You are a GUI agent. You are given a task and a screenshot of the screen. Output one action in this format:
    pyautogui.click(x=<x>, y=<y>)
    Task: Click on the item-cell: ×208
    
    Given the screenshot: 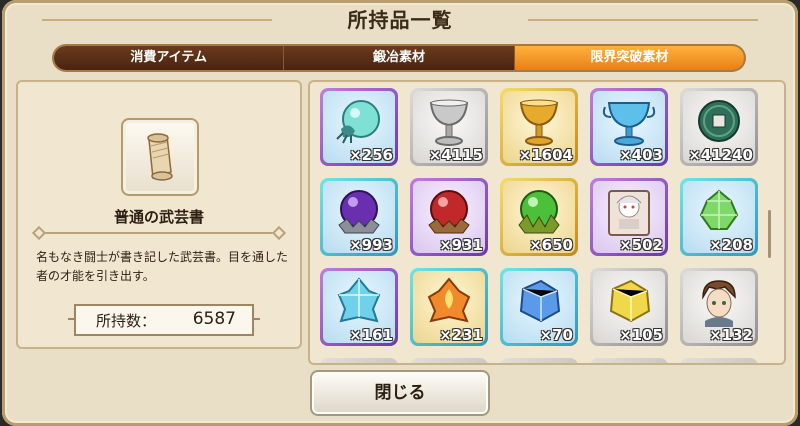 What is the action you would take?
    pyautogui.click(x=719, y=217)
    